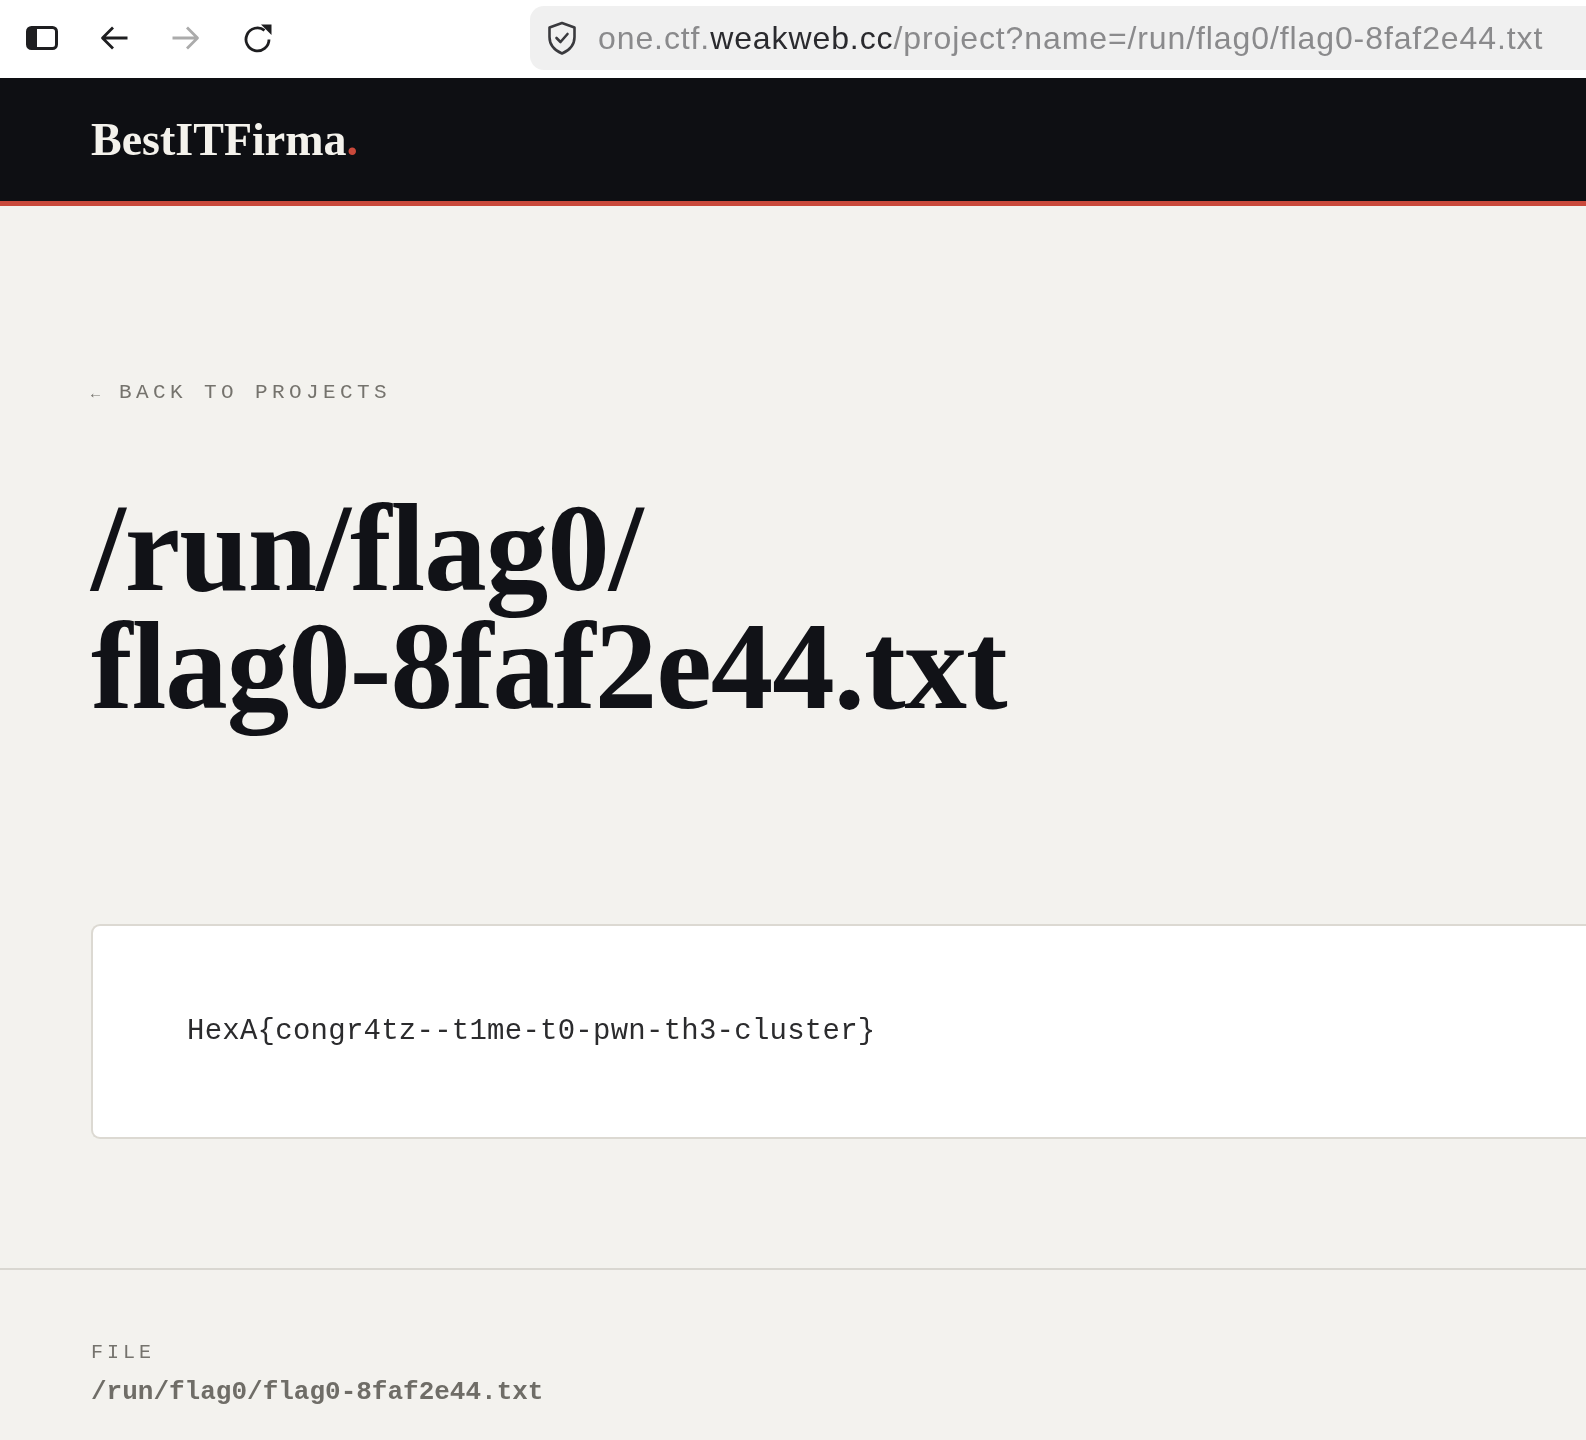  I want to click on address-bar: one.ctf.weakweb.cc/project?name=/run/flag0/flag0-8faf2e44.txt, so click(1058, 38).